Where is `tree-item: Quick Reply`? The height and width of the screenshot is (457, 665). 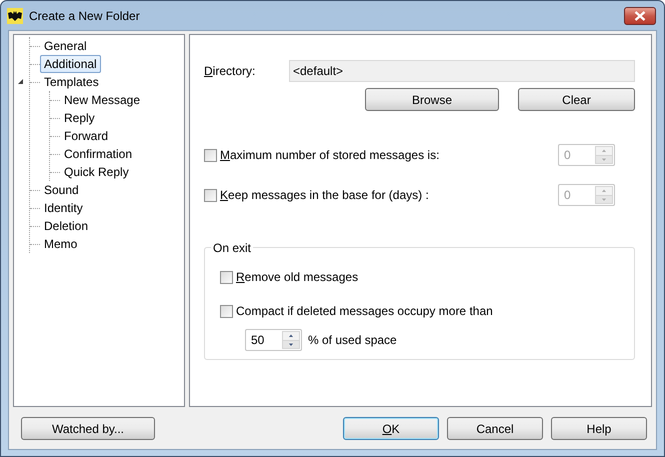 tree-item: Quick Reply is located at coordinates (96, 172).